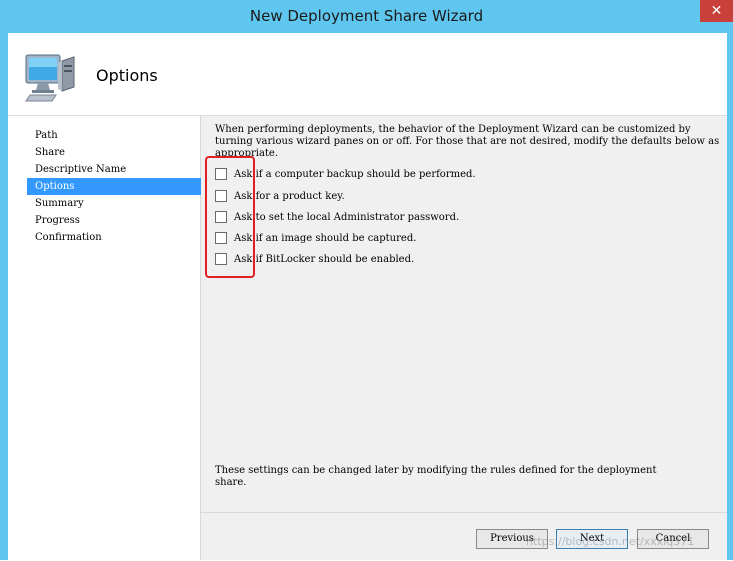 The height and width of the screenshot is (561, 733). I want to click on close-button: ✕, so click(716, 11).